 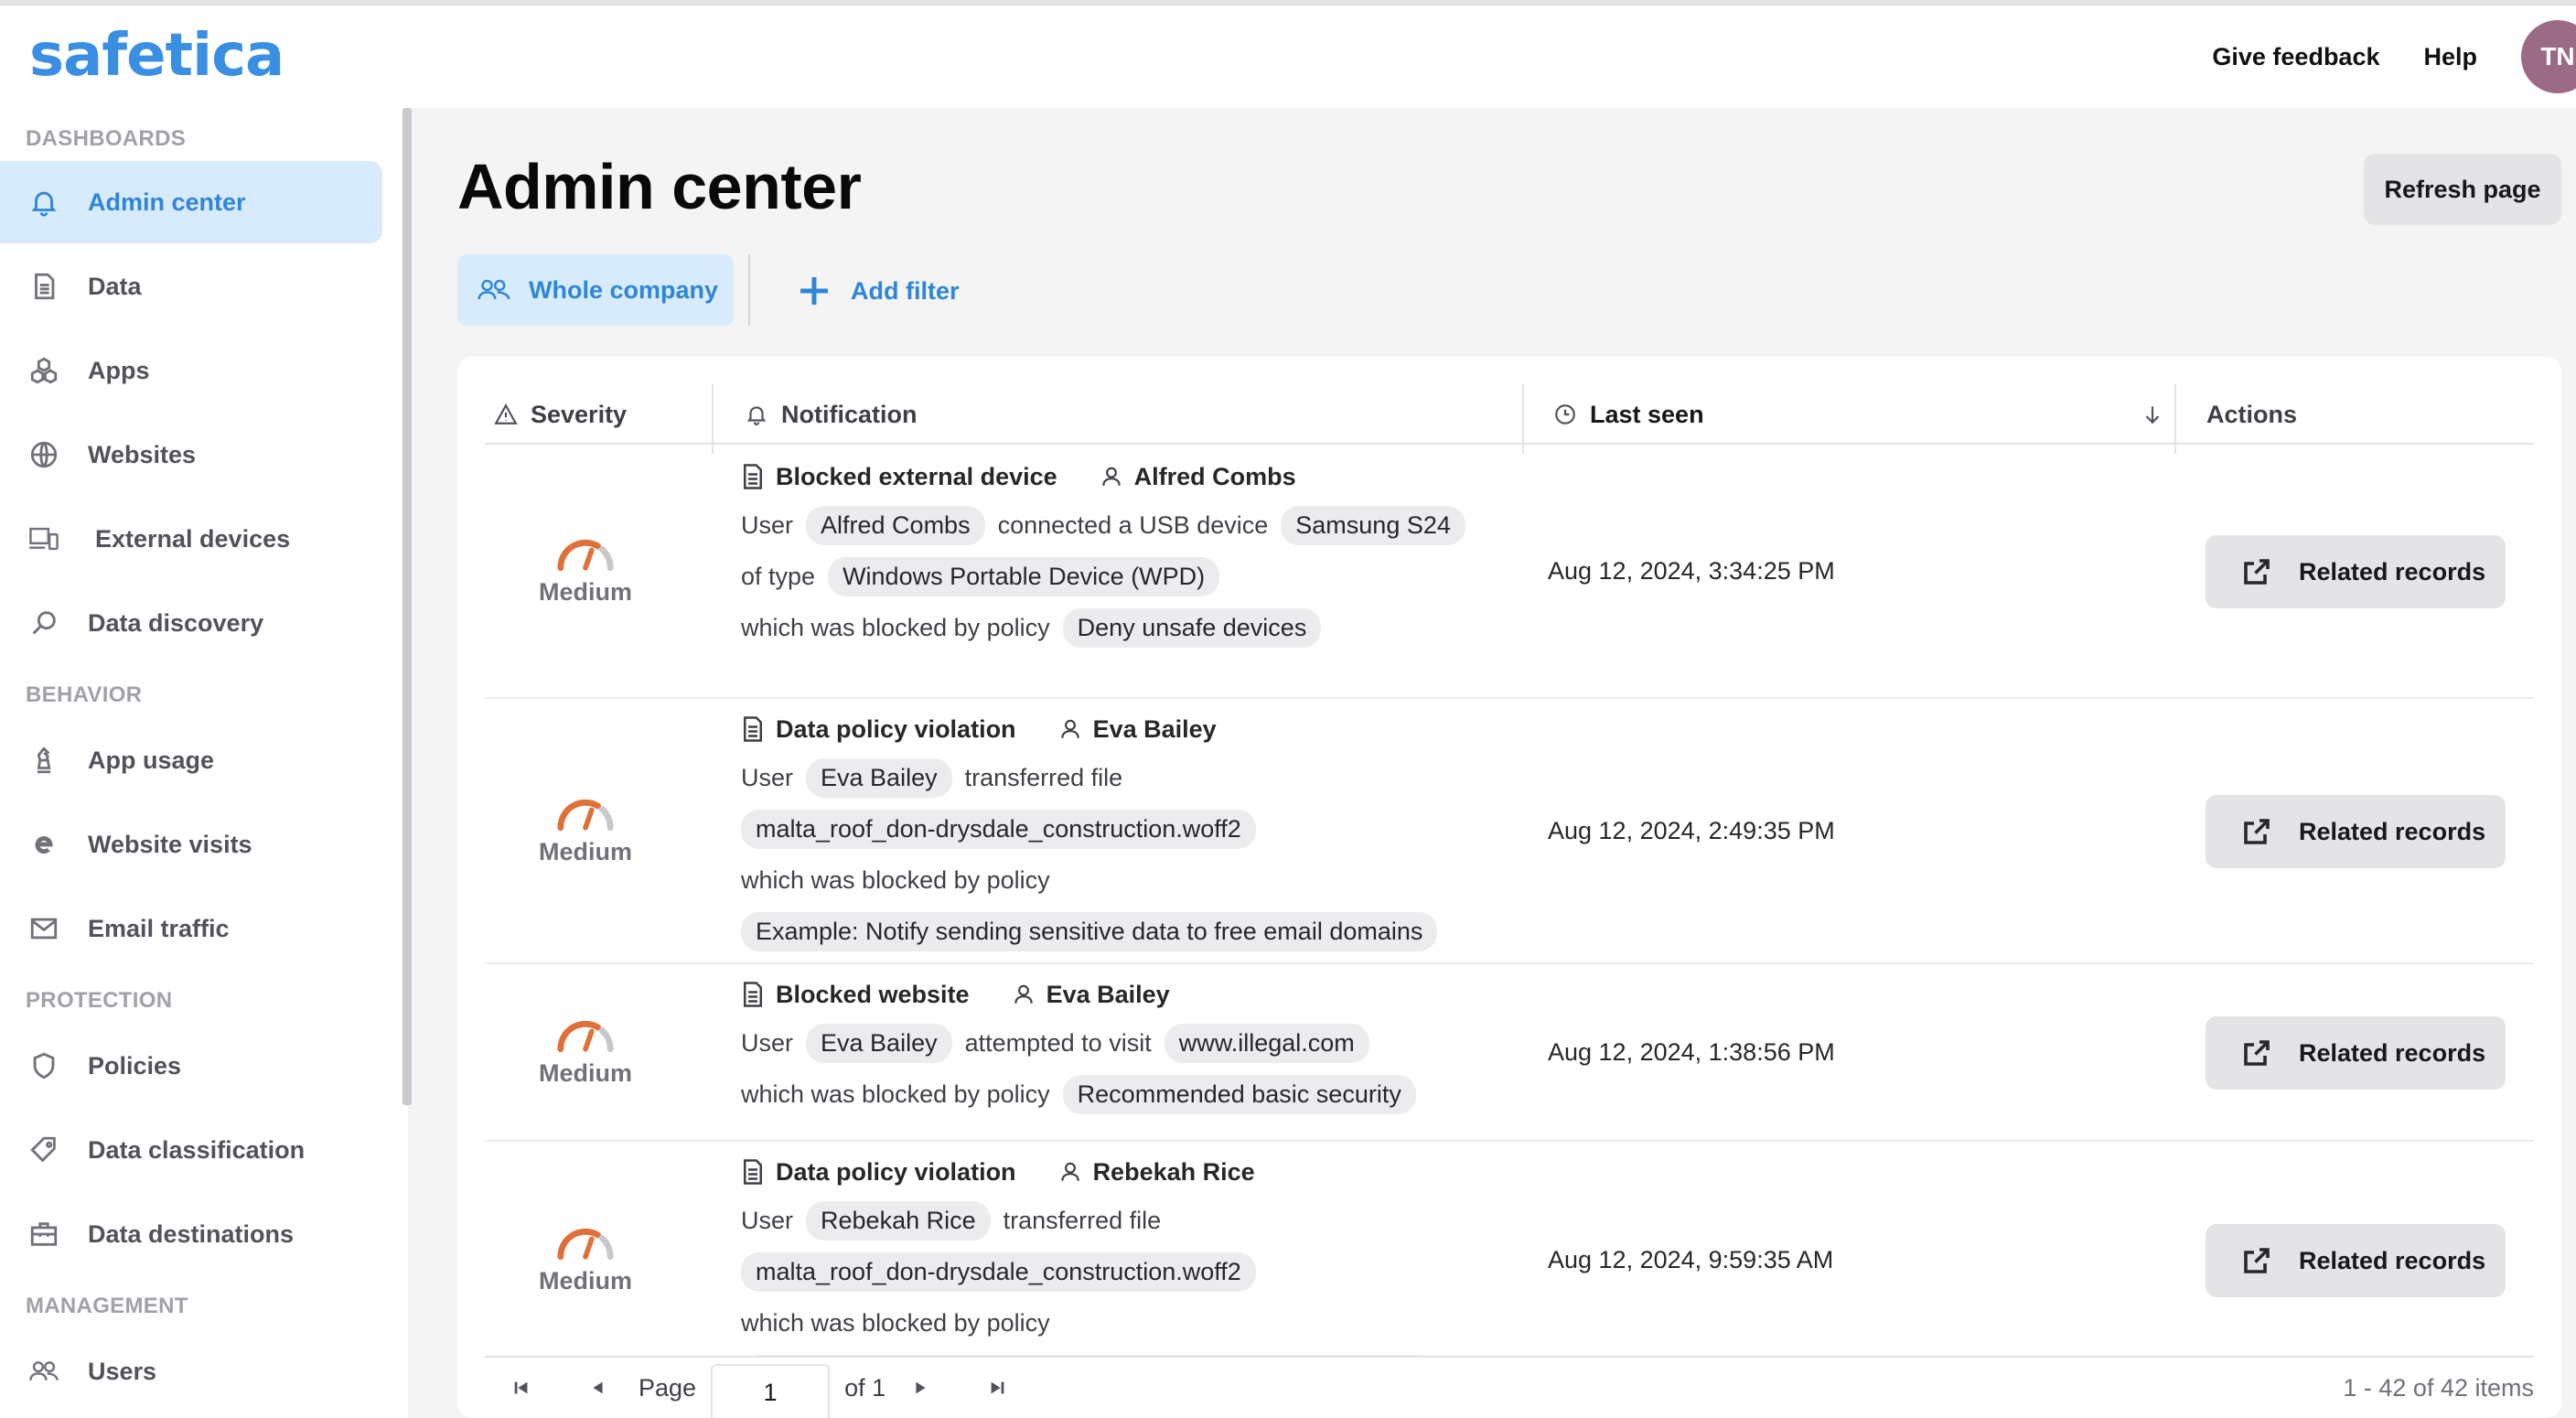 I want to click on sidebar-item-apps: Apps, so click(x=191, y=370).